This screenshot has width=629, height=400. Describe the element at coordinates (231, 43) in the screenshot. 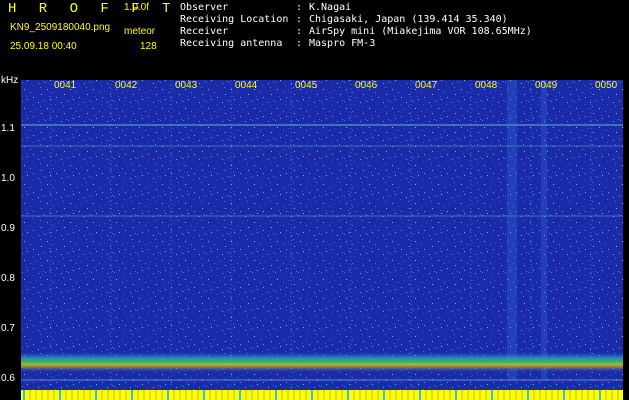

I see `antenna-label: Receiving antenna` at that location.